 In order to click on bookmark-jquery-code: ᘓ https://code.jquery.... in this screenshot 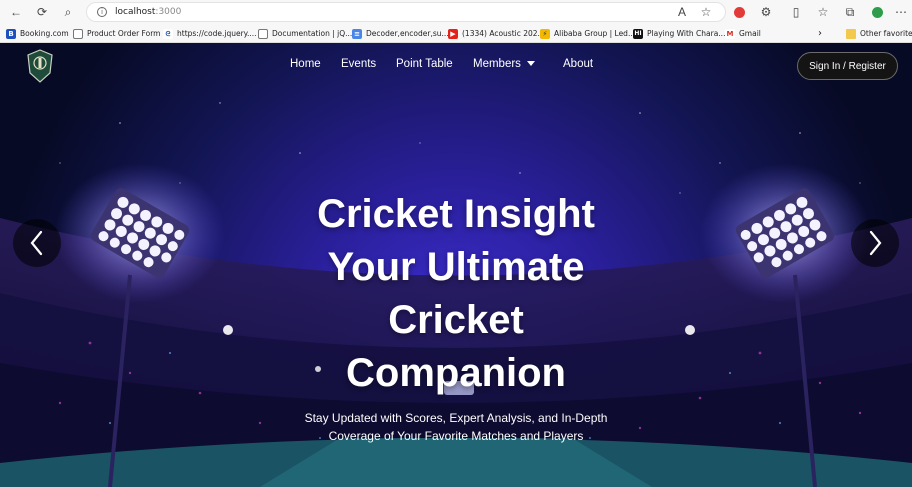, I will do `click(210, 33)`.